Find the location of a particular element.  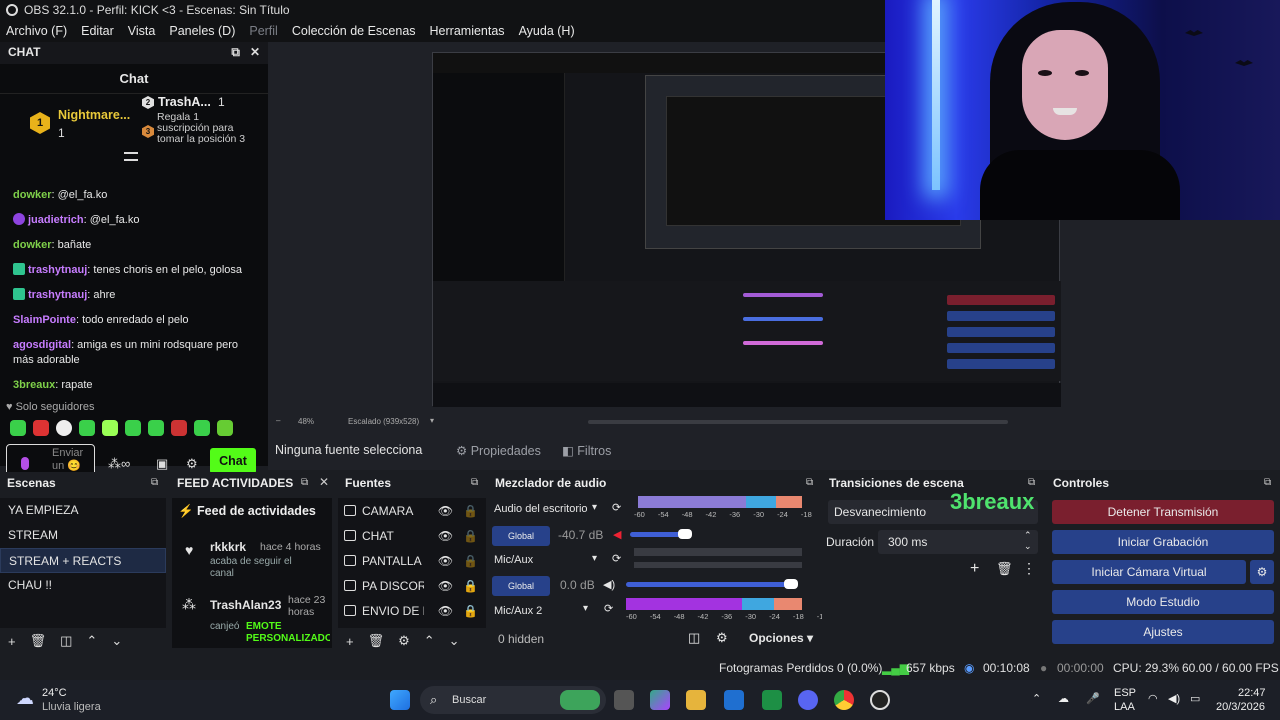

properties-button: ⚙ Propiedades is located at coordinates (498, 450).